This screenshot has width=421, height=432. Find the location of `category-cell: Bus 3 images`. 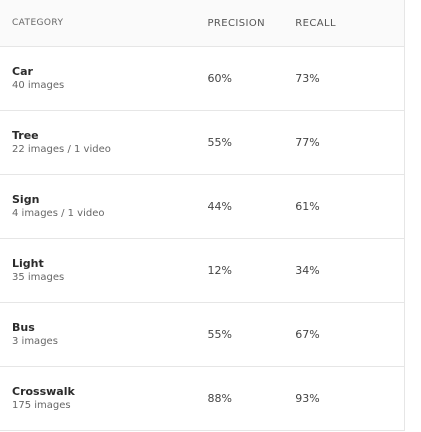

category-cell: Bus 3 images is located at coordinates (104, 334).